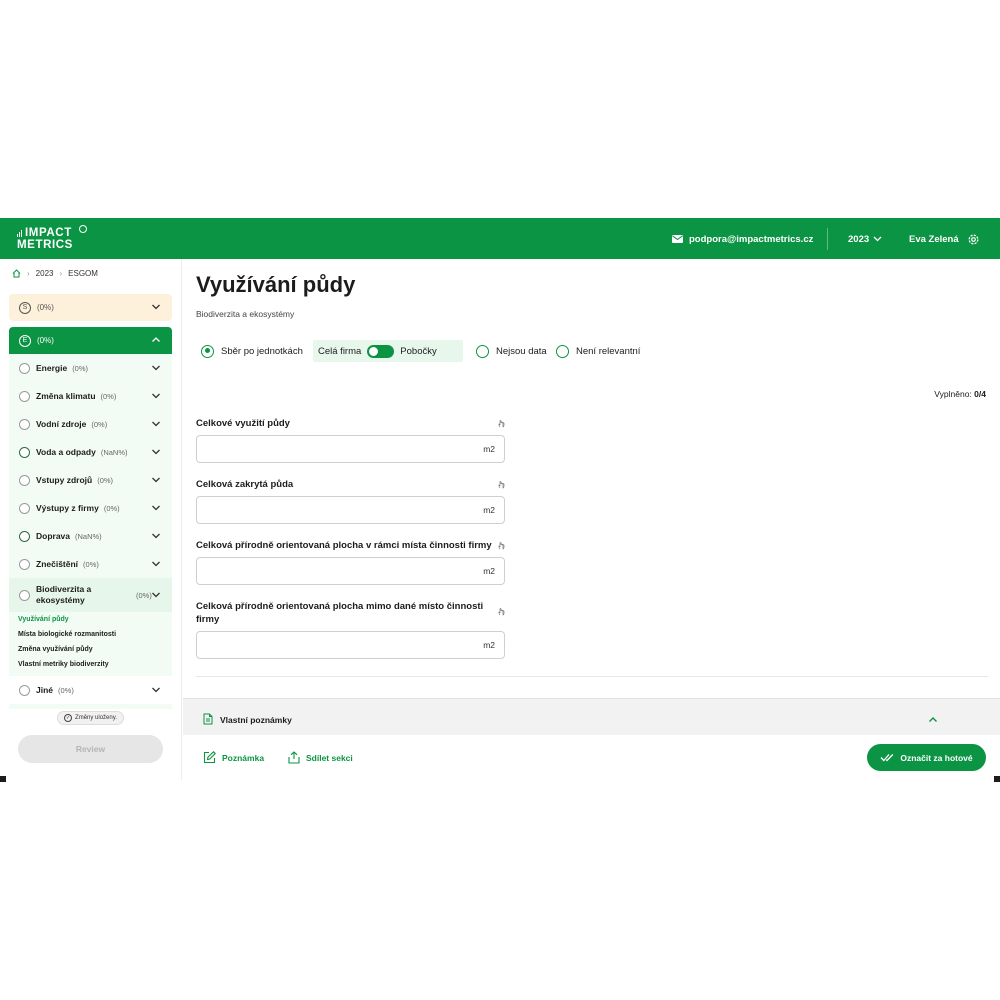 This screenshot has width=1000, height=1000. I want to click on section-s-pct: (0%), so click(45, 307).